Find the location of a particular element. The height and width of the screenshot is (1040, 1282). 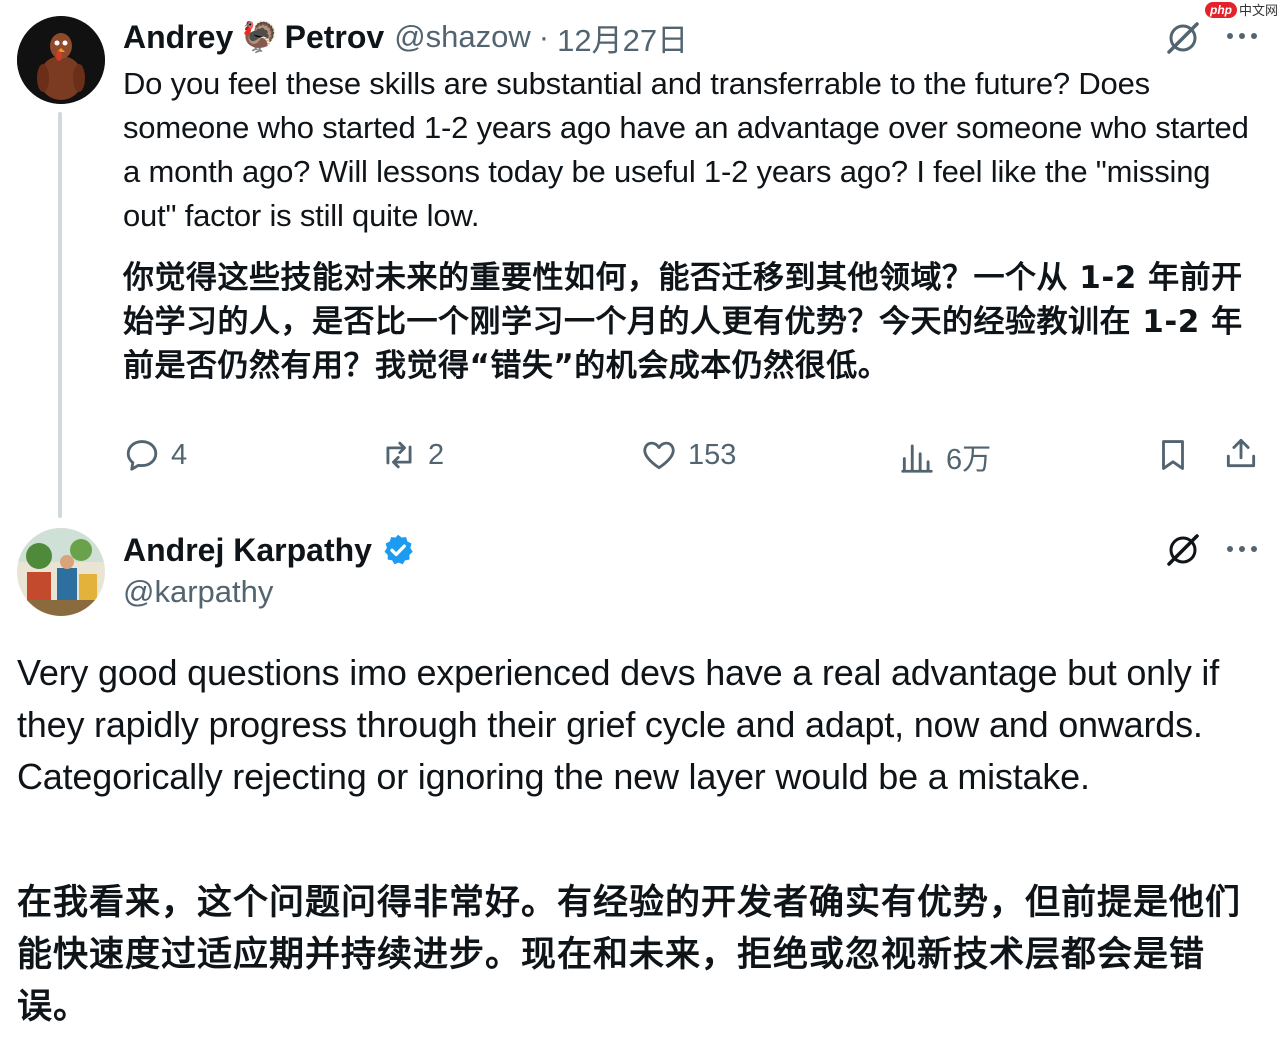

grok-button is located at coordinates (1183, 38).